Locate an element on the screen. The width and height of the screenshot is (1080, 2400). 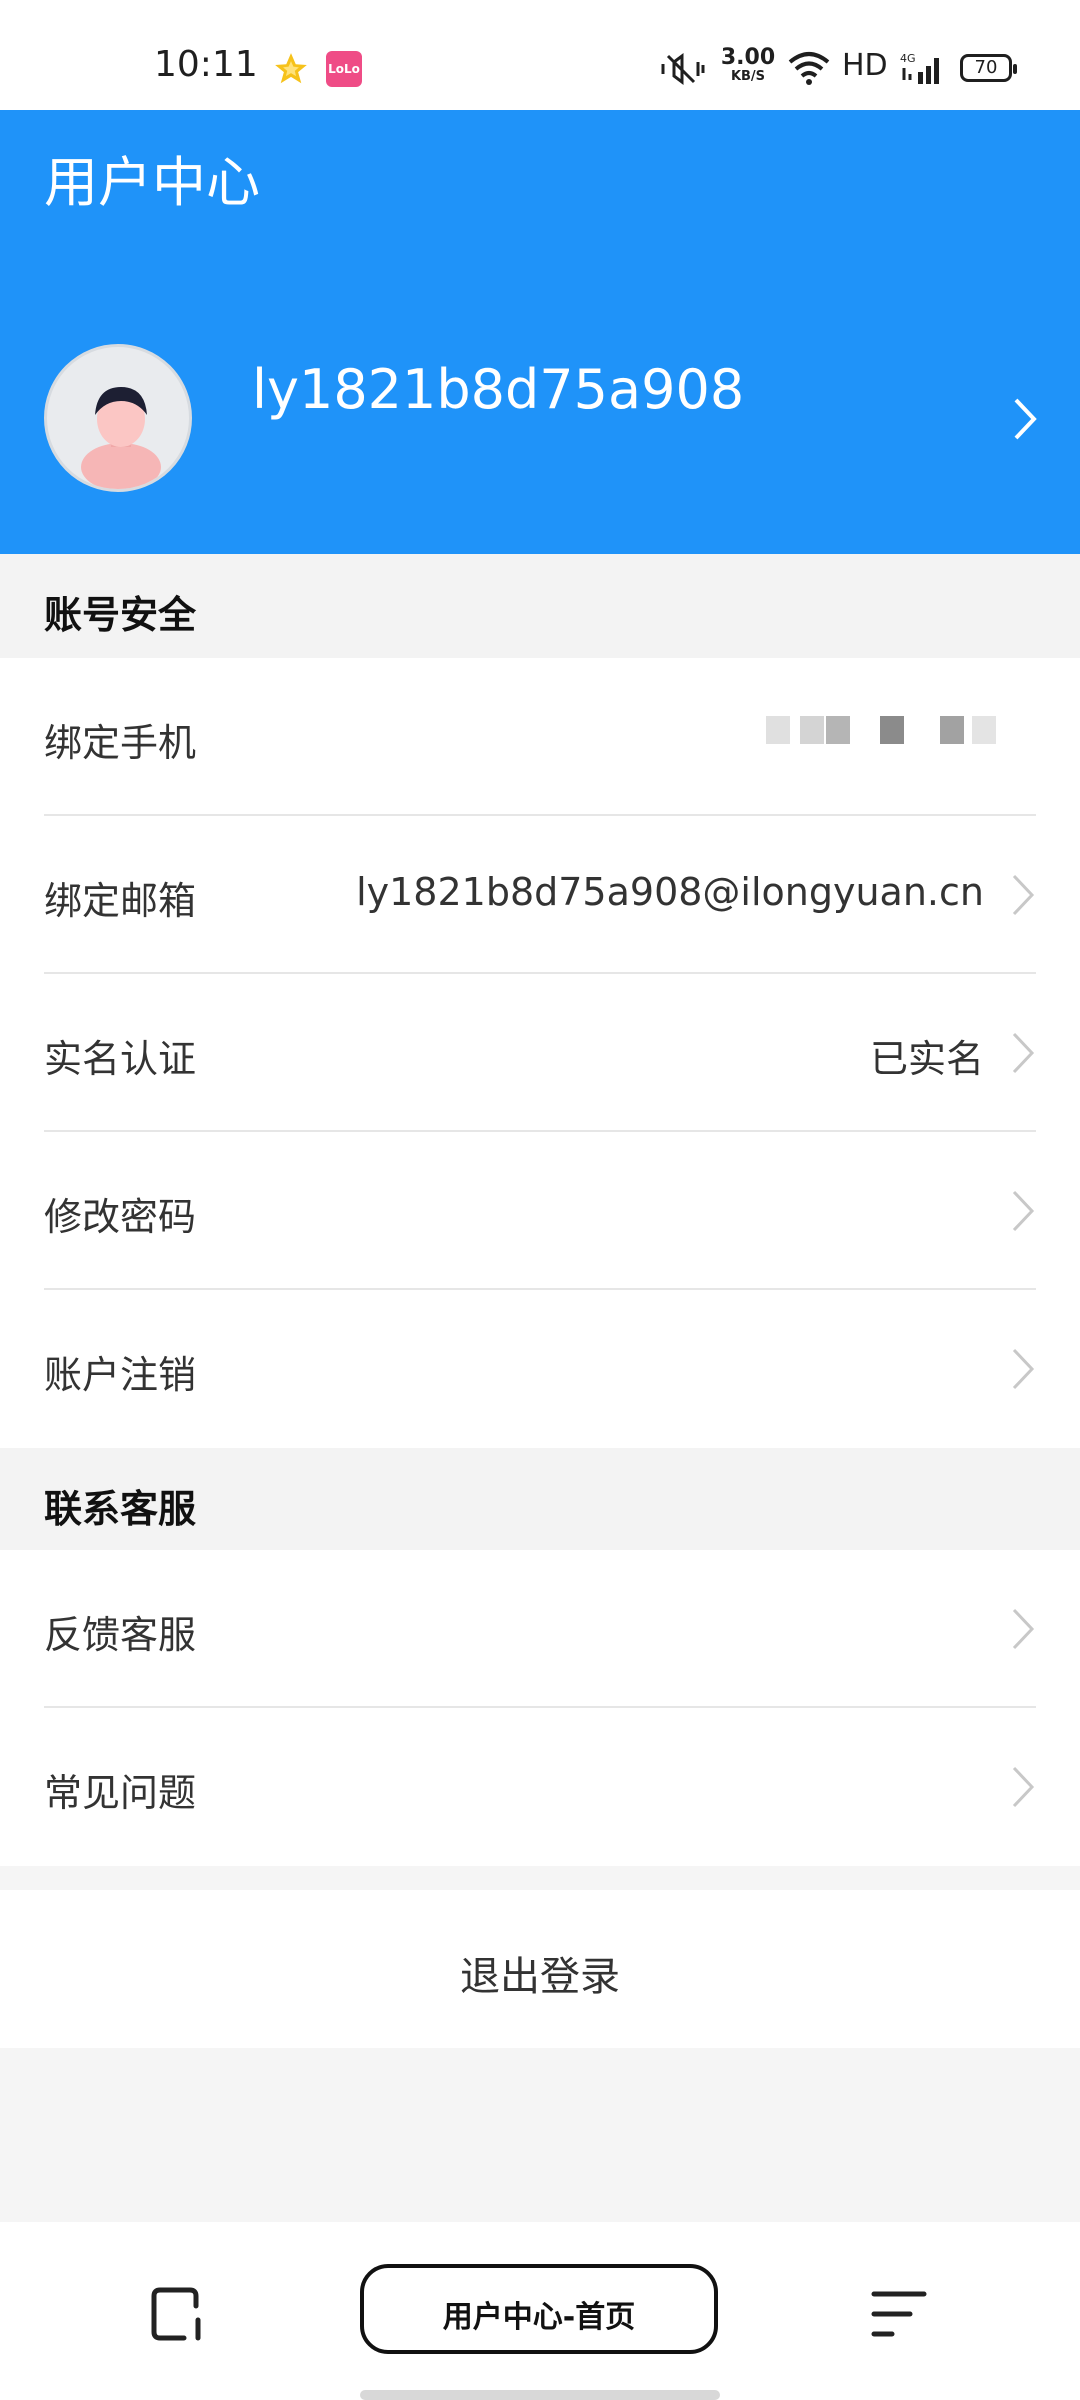
avatar-person-icon is located at coordinates (121, 438).